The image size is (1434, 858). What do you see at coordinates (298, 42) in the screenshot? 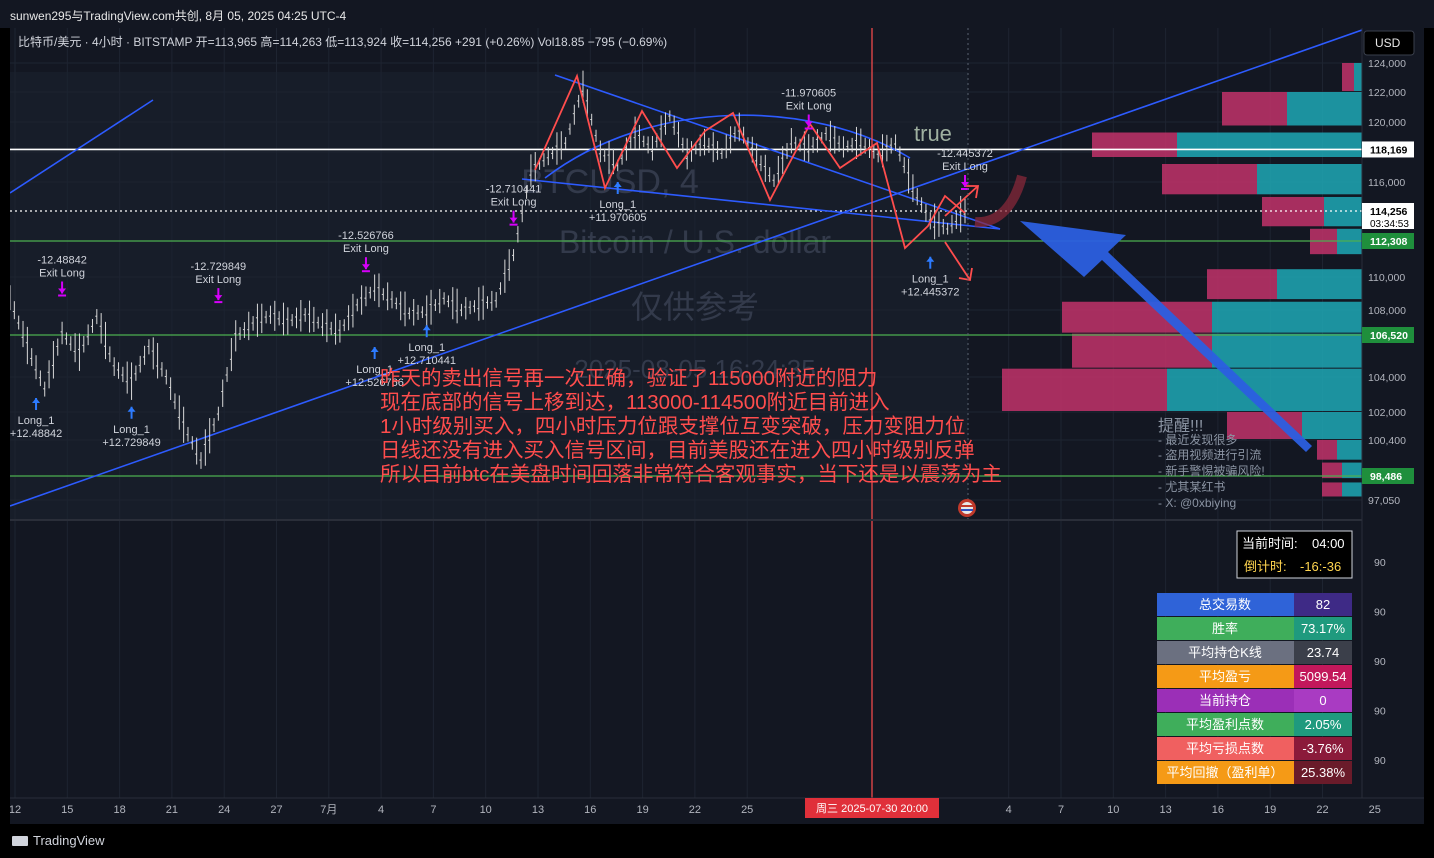
I see `legend-high: =114,263` at bounding box center [298, 42].